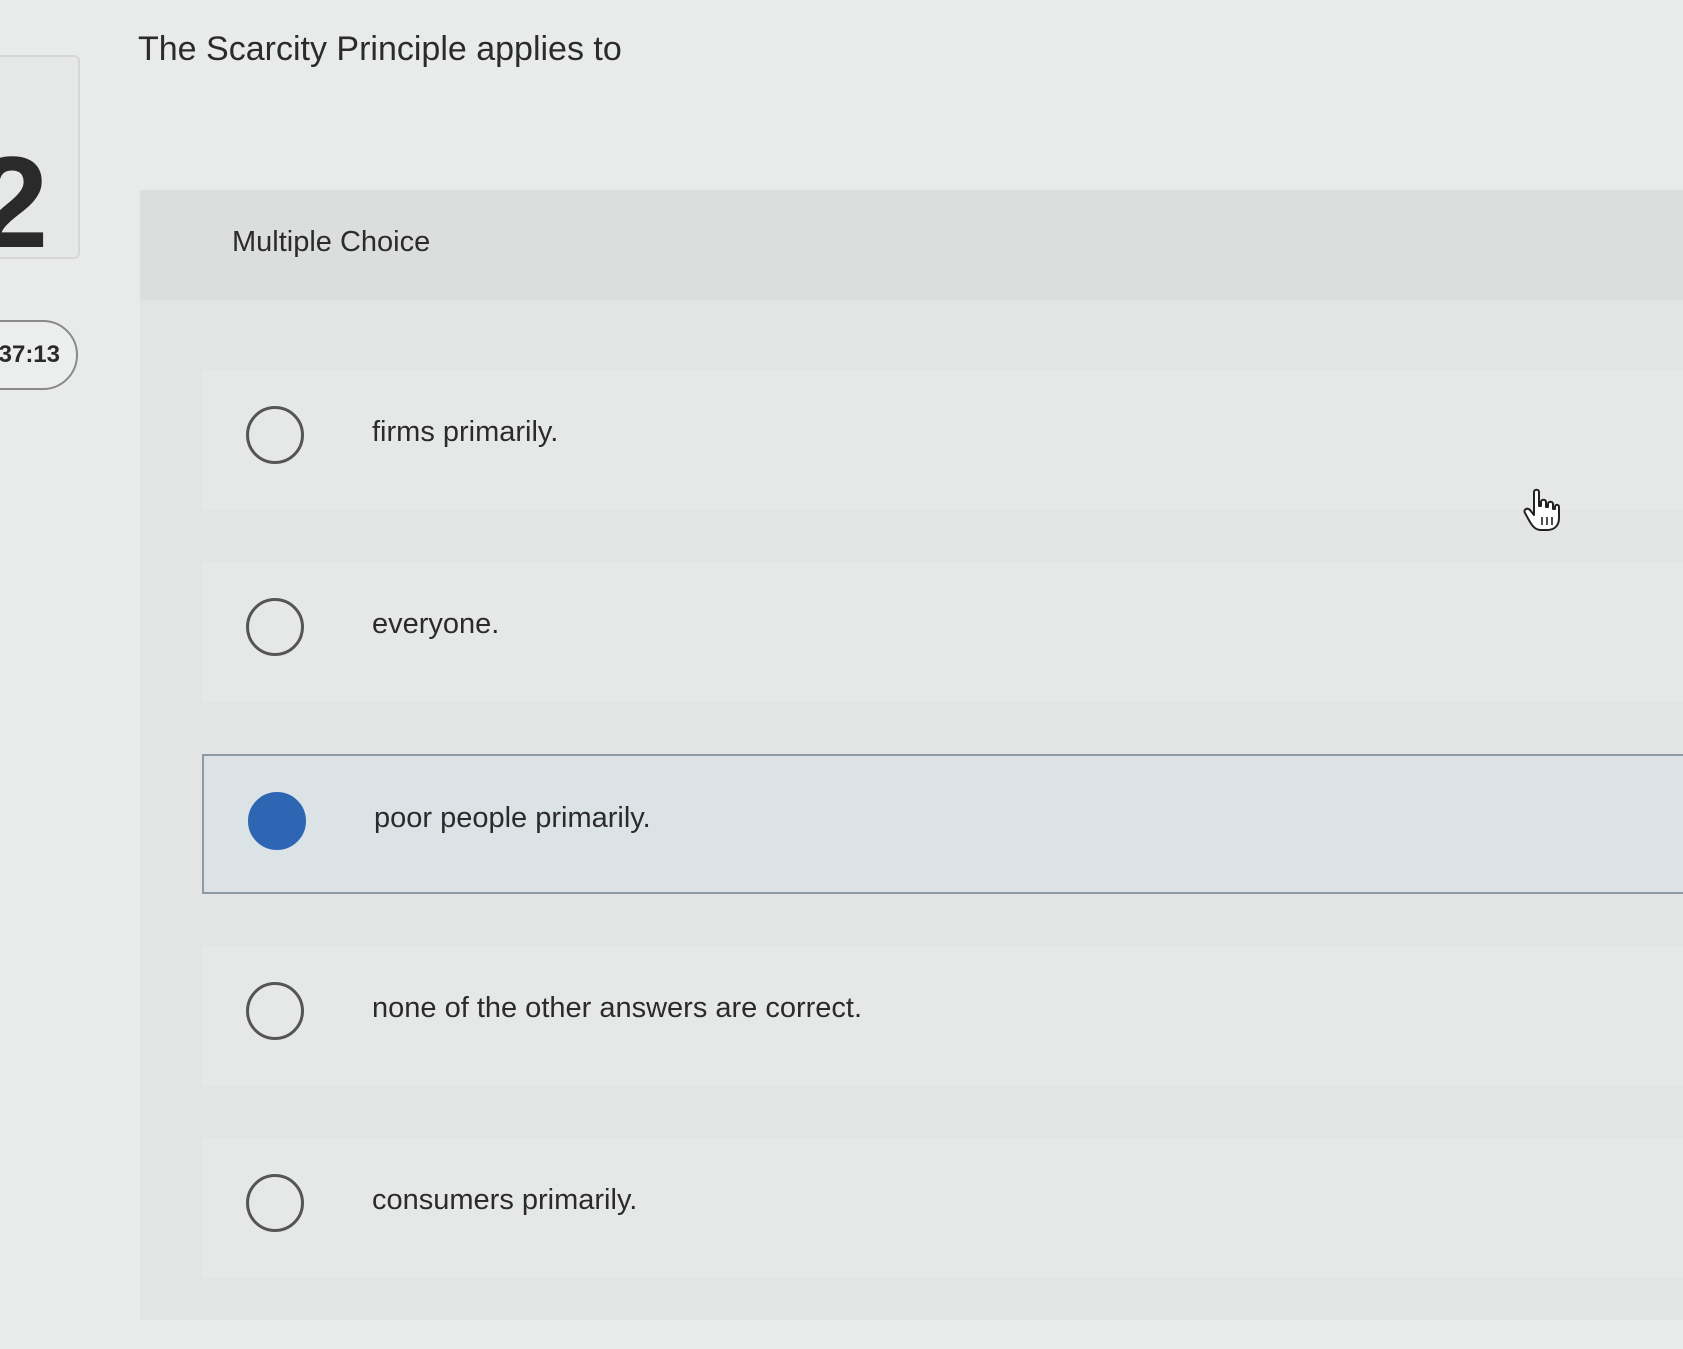 The height and width of the screenshot is (1349, 1683). What do you see at coordinates (942, 632) in the screenshot?
I see `answer-option-everyone: everyone.` at bounding box center [942, 632].